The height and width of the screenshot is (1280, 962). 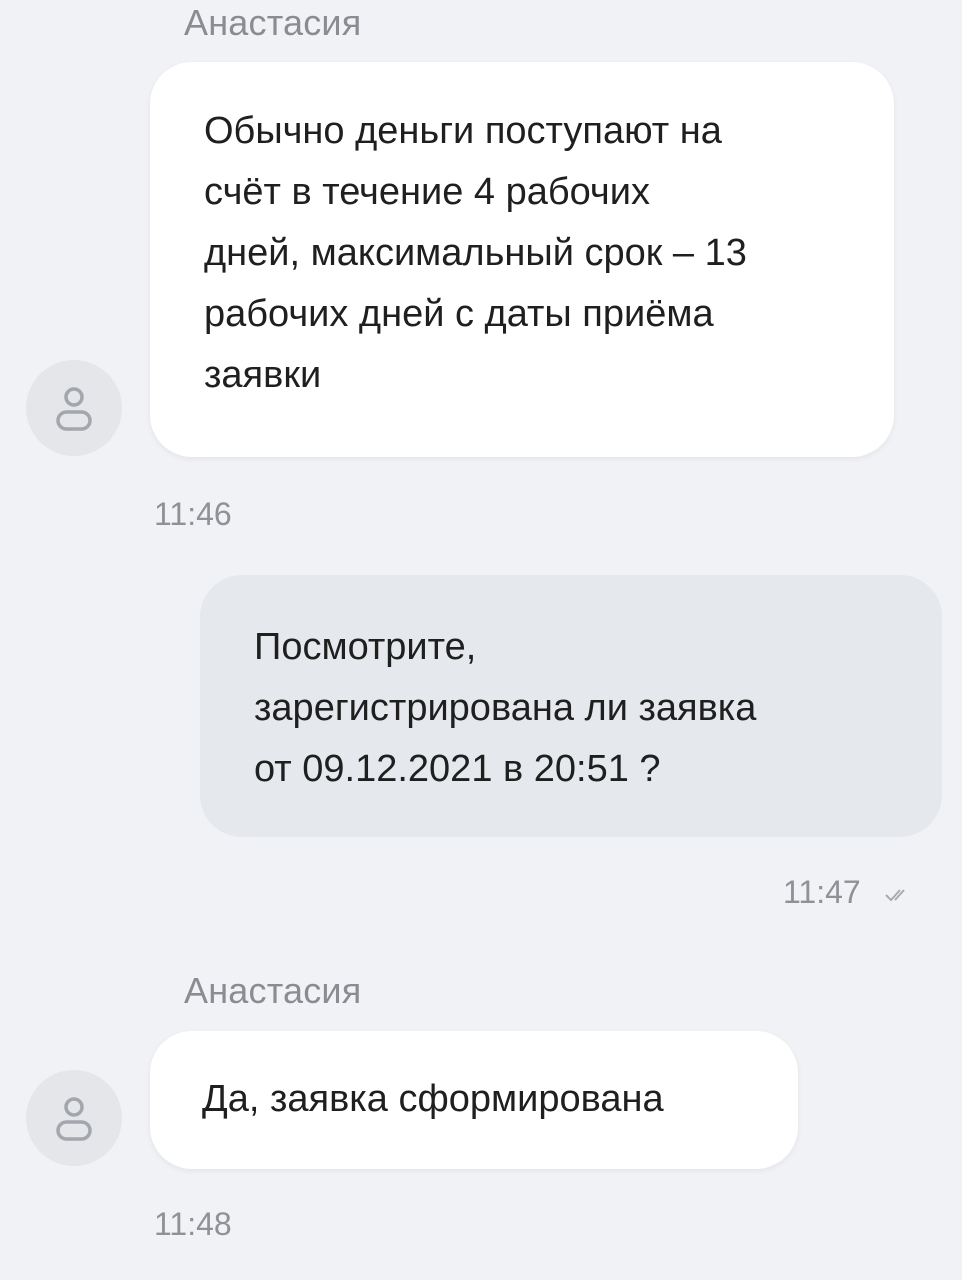 I want to click on message-text-line: рабочих дней с даты приёма, so click(x=459, y=314).